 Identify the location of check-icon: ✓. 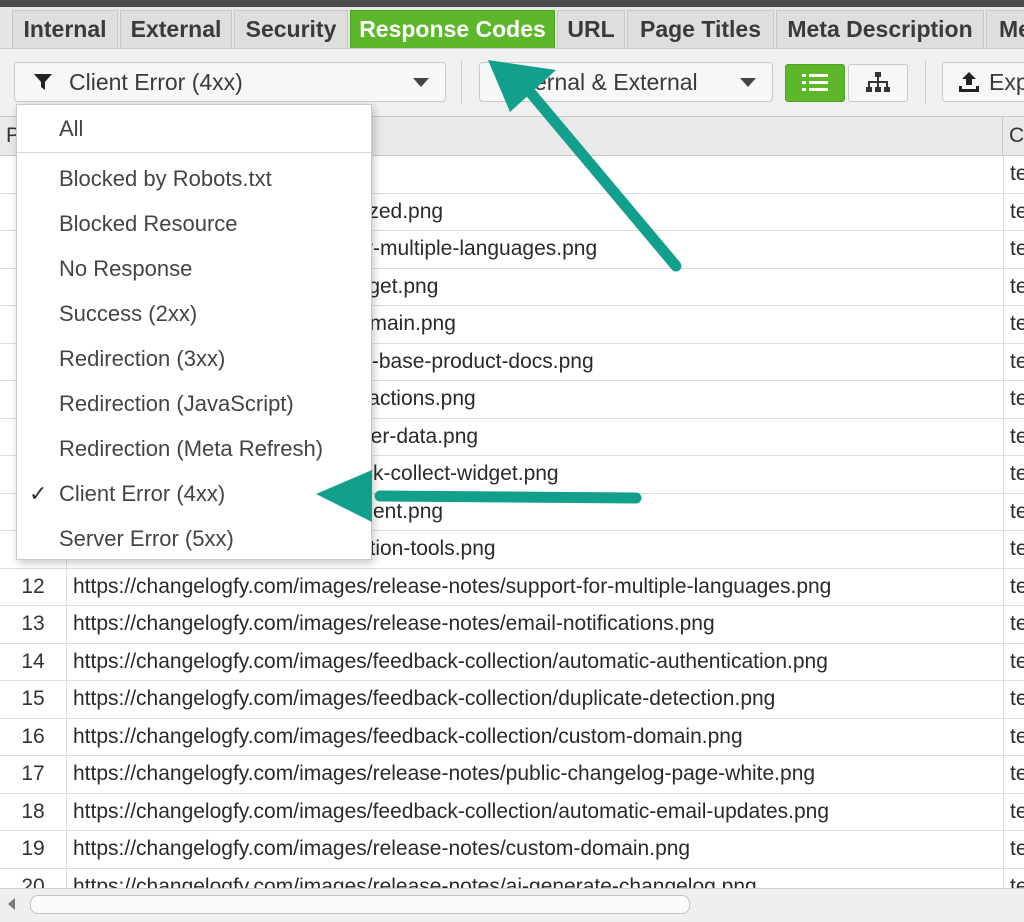
(38, 493).